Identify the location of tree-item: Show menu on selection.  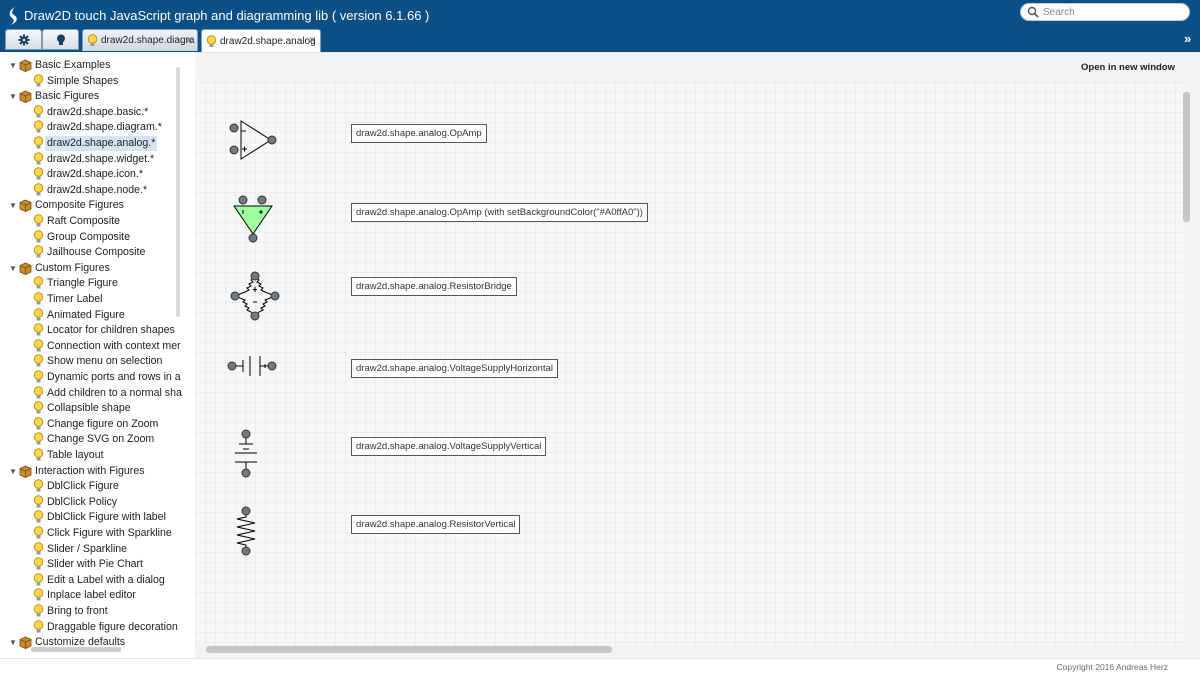
(95, 361).